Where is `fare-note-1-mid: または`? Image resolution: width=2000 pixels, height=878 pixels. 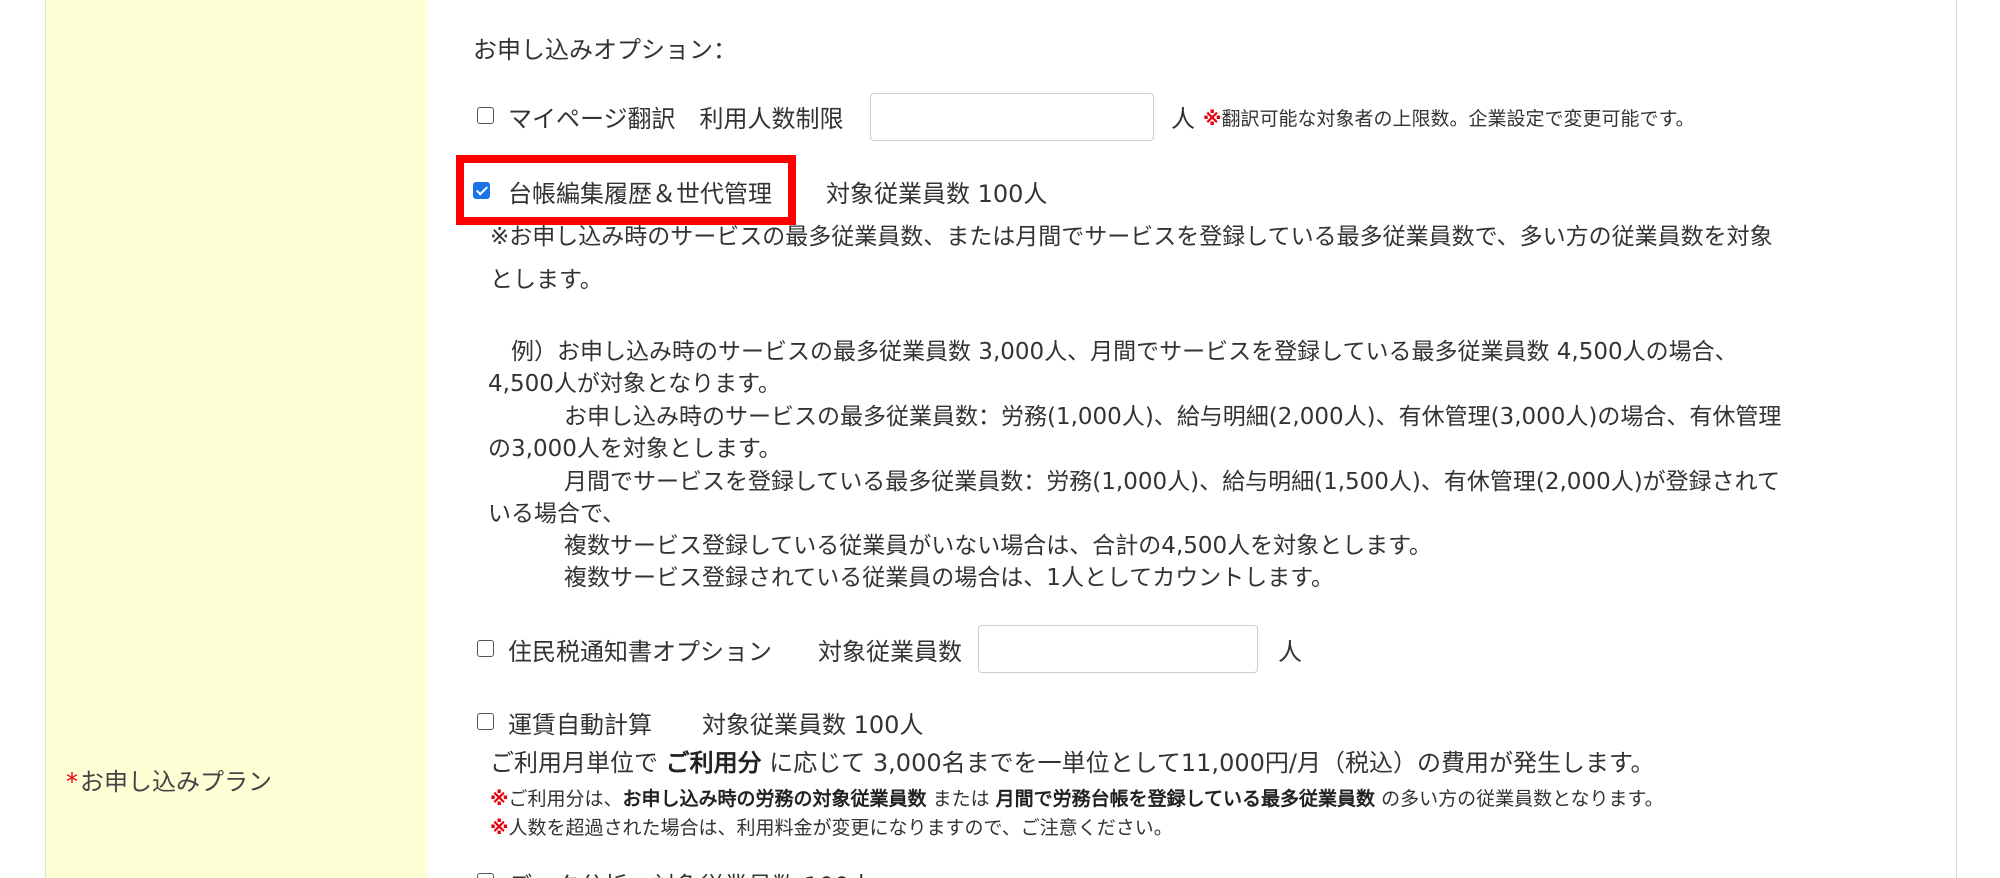
fare-note-1-mid: または is located at coordinates (961, 799).